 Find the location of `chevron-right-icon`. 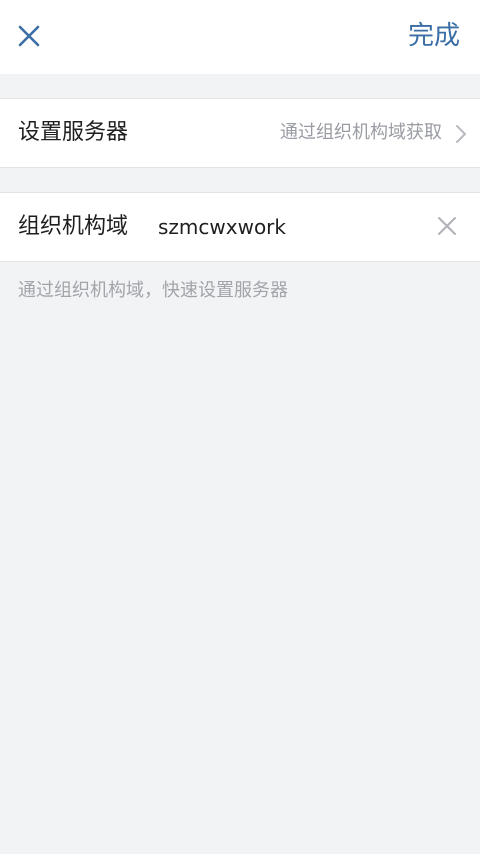

chevron-right-icon is located at coordinates (461, 134).